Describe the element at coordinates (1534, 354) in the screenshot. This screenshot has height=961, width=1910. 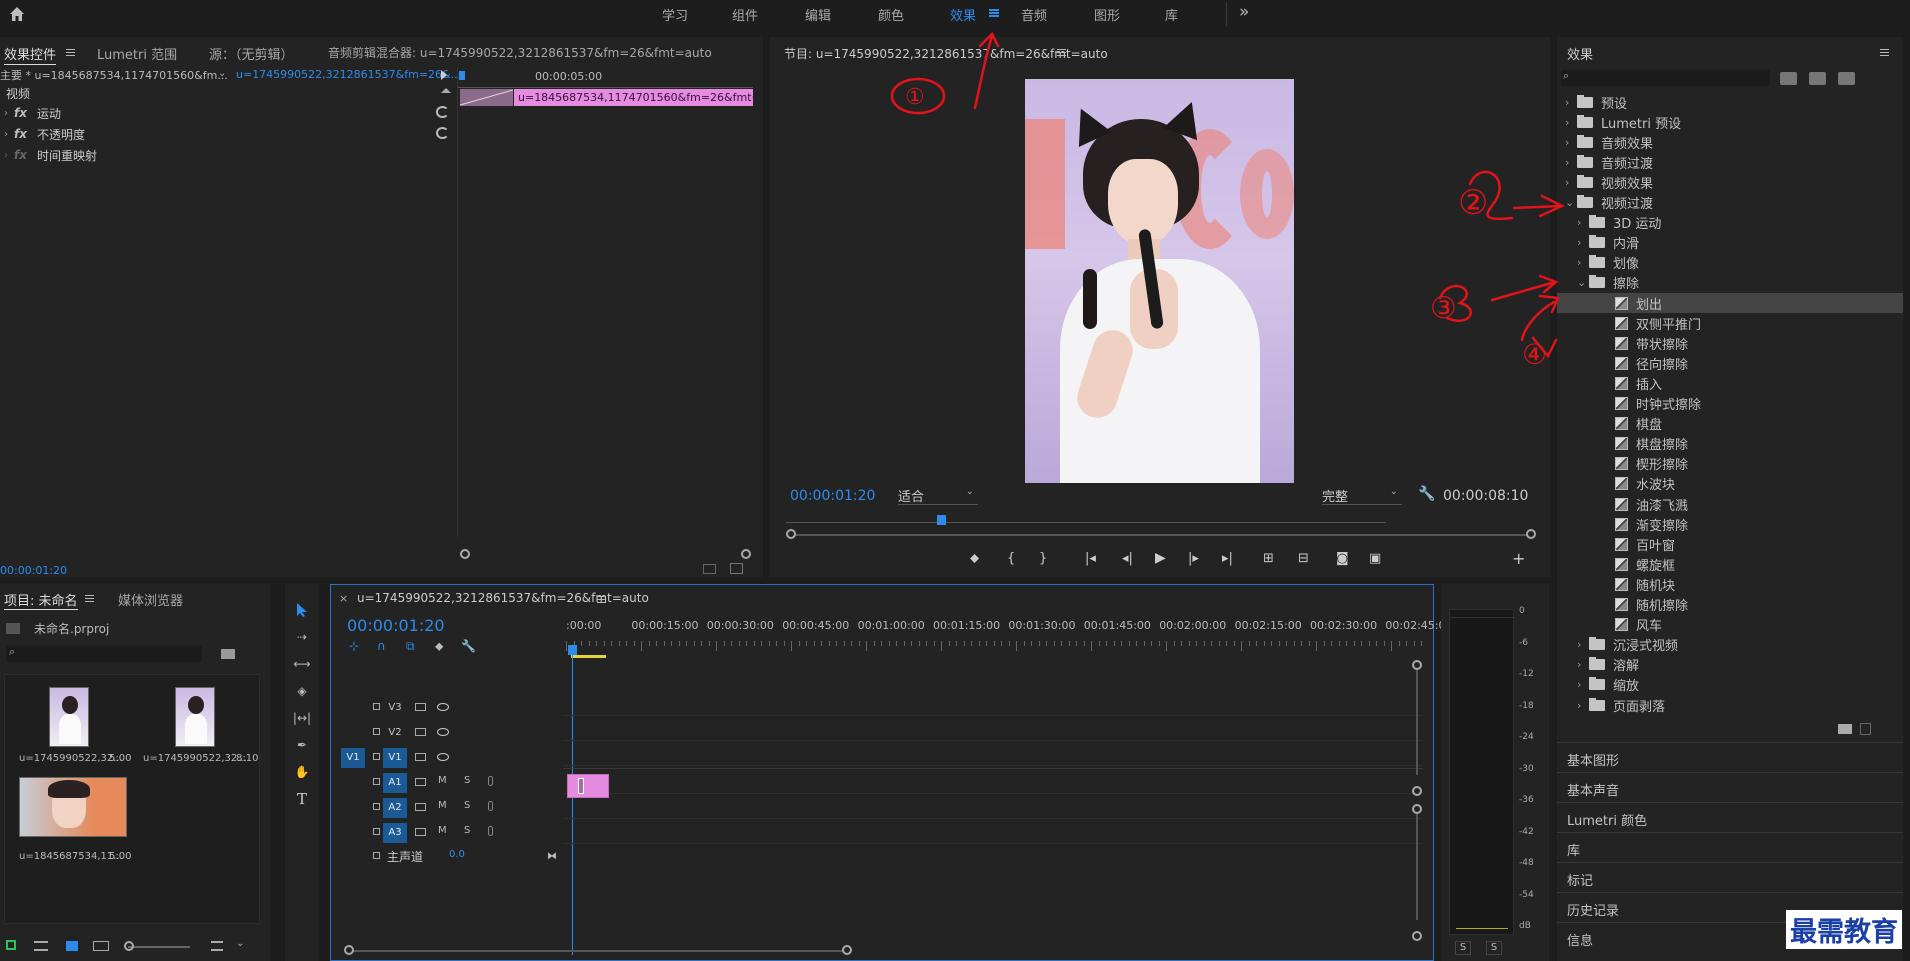
I see `annotation-number-4: ④` at that location.